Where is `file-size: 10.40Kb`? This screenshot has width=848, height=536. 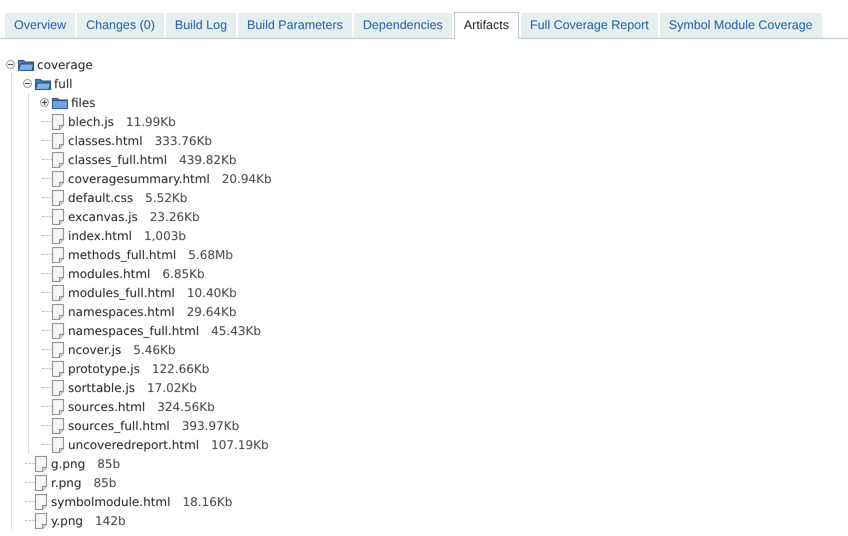
file-size: 10.40Kb is located at coordinates (211, 293).